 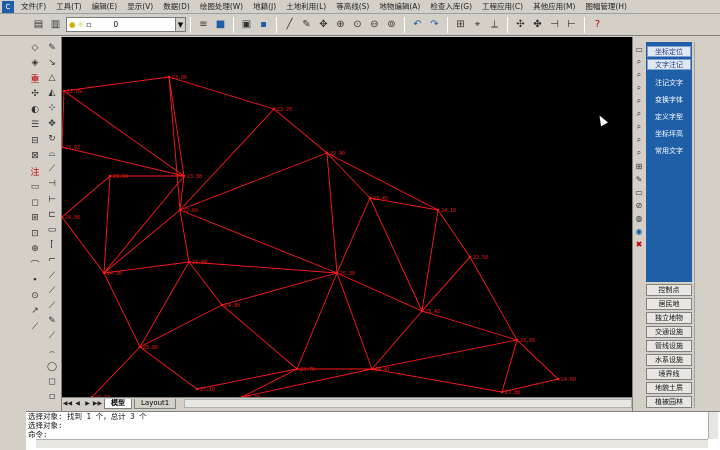 I want to click on draw-tool-icon: ⌈, so click(x=52, y=245).